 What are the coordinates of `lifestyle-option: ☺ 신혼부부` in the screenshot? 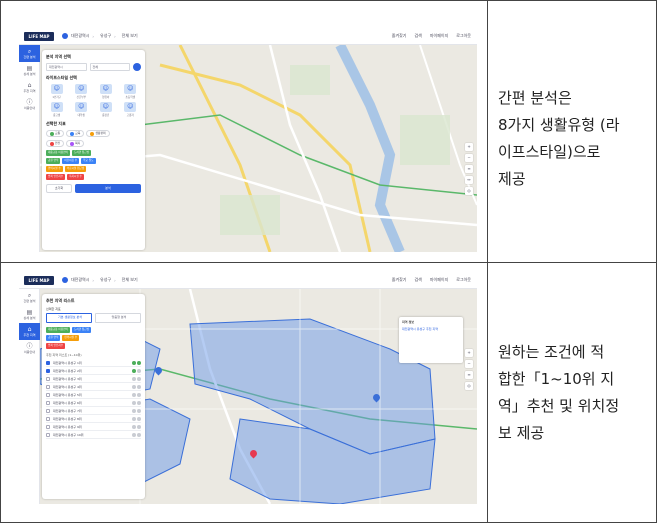 It's located at (82, 91).